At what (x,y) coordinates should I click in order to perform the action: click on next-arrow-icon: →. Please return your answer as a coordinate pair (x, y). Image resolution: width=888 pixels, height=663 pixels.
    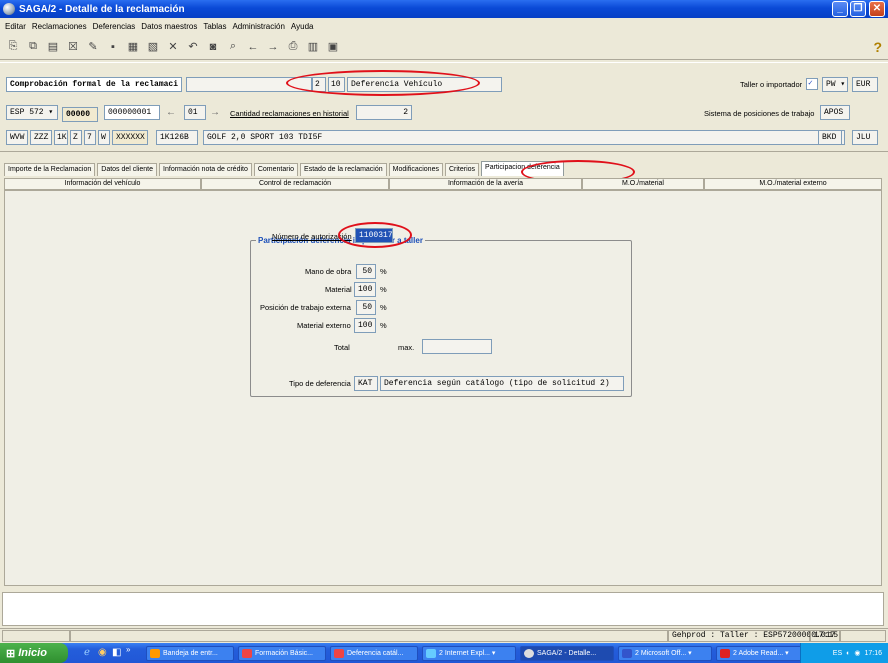
    Looking at the image, I should click on (215, 112).